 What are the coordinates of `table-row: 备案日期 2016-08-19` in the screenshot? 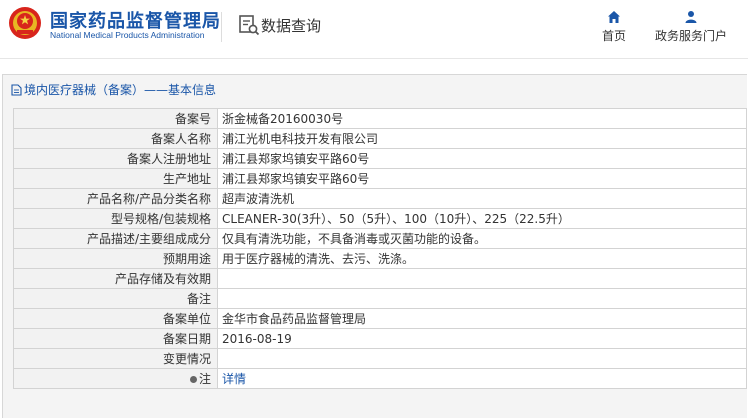 It's located at (380, 338).